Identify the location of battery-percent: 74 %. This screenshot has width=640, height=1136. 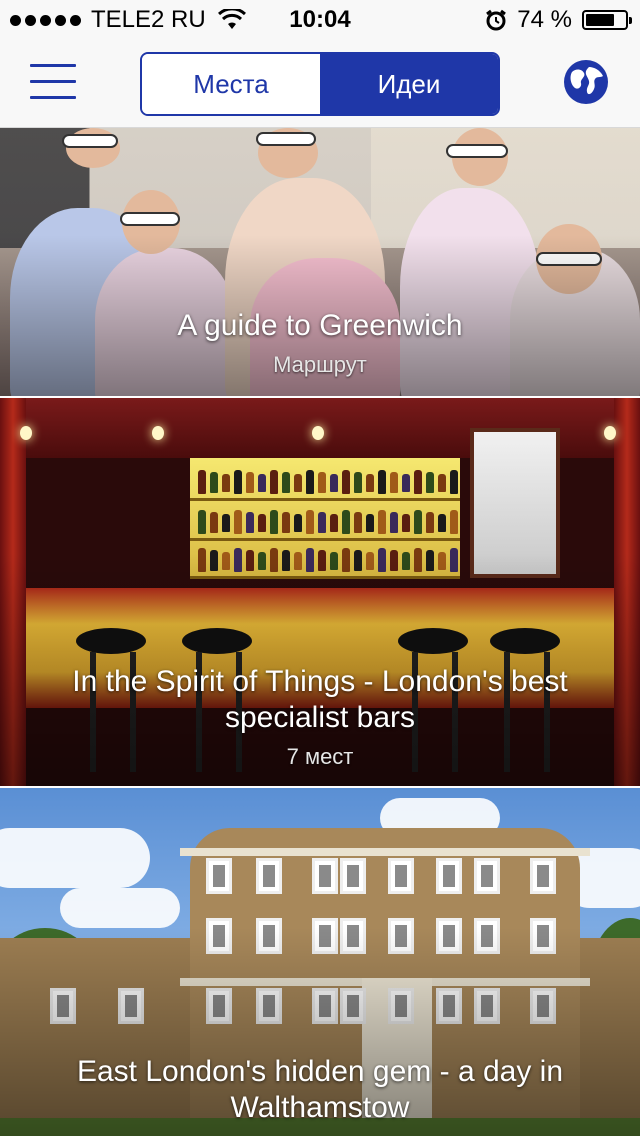
(544, 19).